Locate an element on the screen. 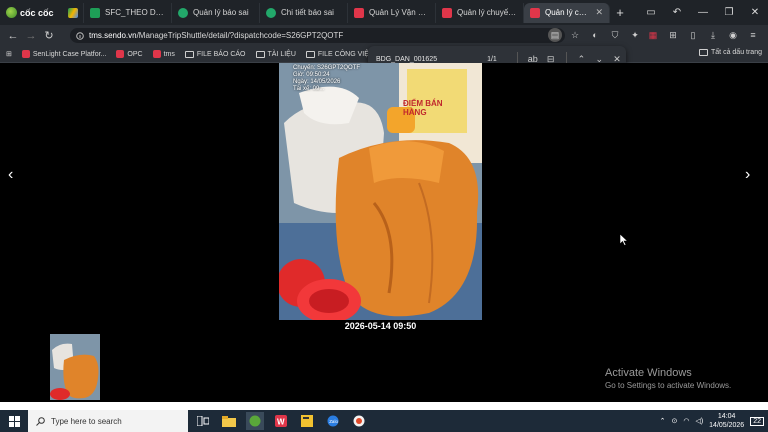 The image size is (768, 432). address-actions: ▤ ☆ ◐ ⛉ ✦ is located at coordinates (595, 35).